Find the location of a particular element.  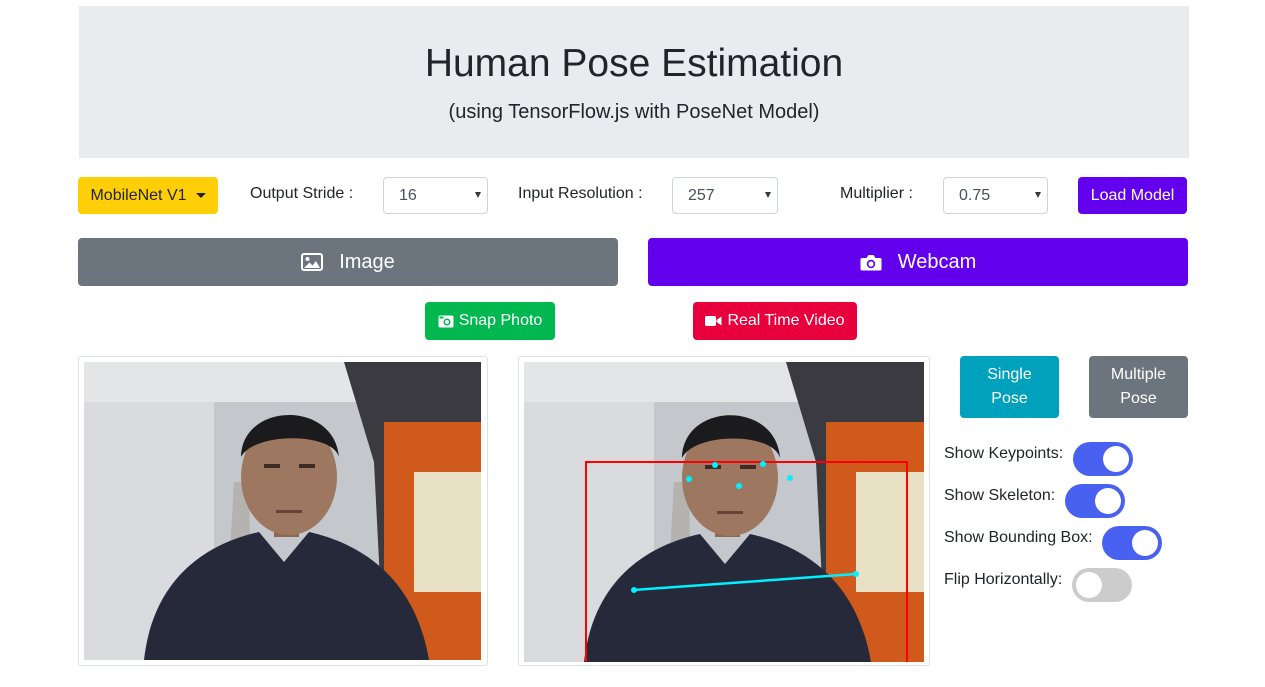

page-title: Human Pose Estimation is located at coordinates (634, 63).